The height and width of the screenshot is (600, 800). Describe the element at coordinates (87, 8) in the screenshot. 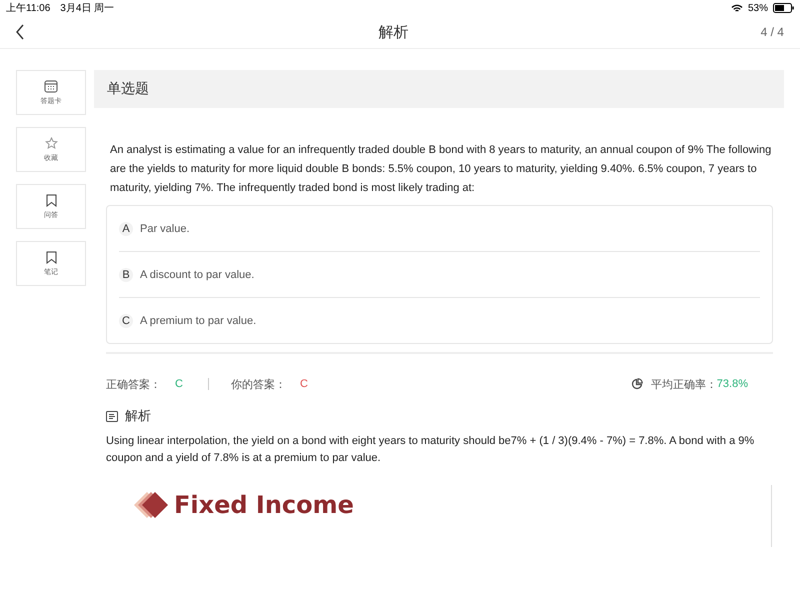

I see `status-date: 3月4日 周一` at that location.